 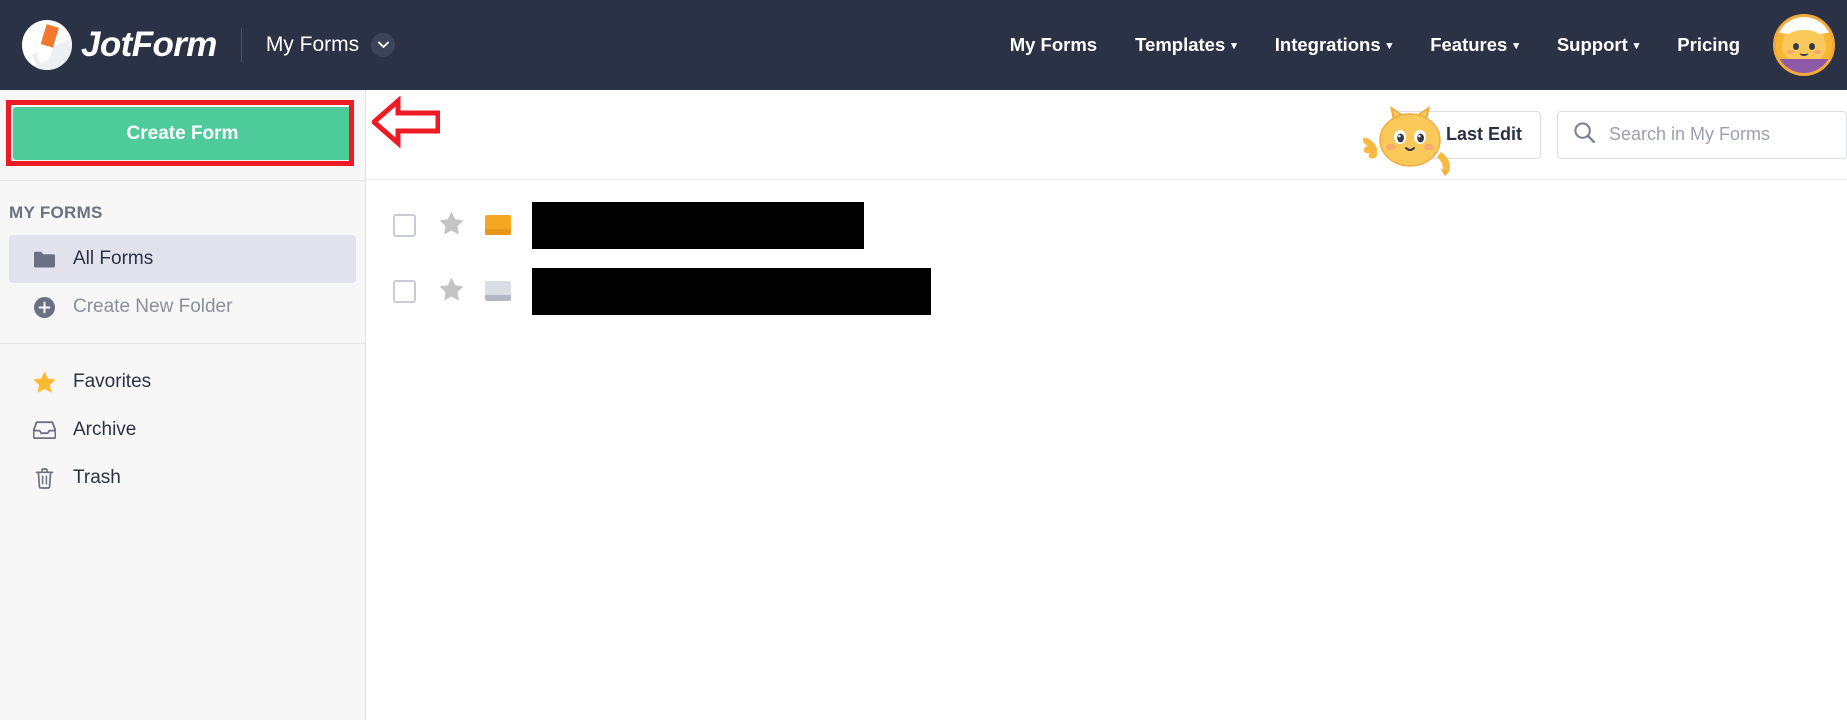 I want to click on waving-cat-mascot-icon, so click(x=1407, y=137).